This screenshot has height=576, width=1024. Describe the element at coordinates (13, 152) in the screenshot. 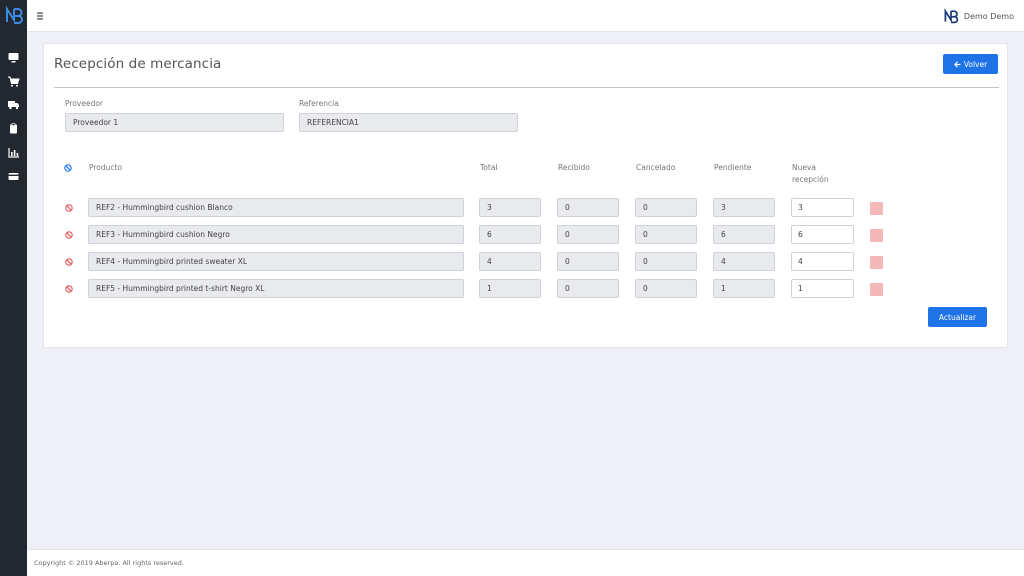

I see `chart-icon` at that location.